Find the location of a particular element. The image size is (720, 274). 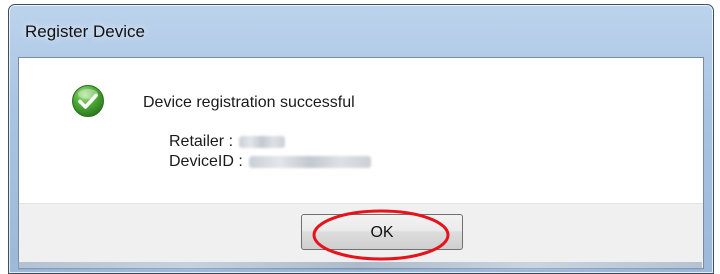

success-check-icon is located at coordinates (88, 101).